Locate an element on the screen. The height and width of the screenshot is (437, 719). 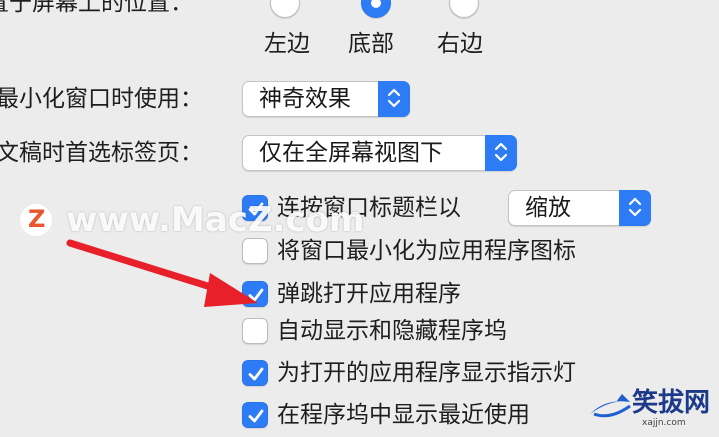
tabs-label: 文稿时首选标签页： is located at coordinates (101, 153).